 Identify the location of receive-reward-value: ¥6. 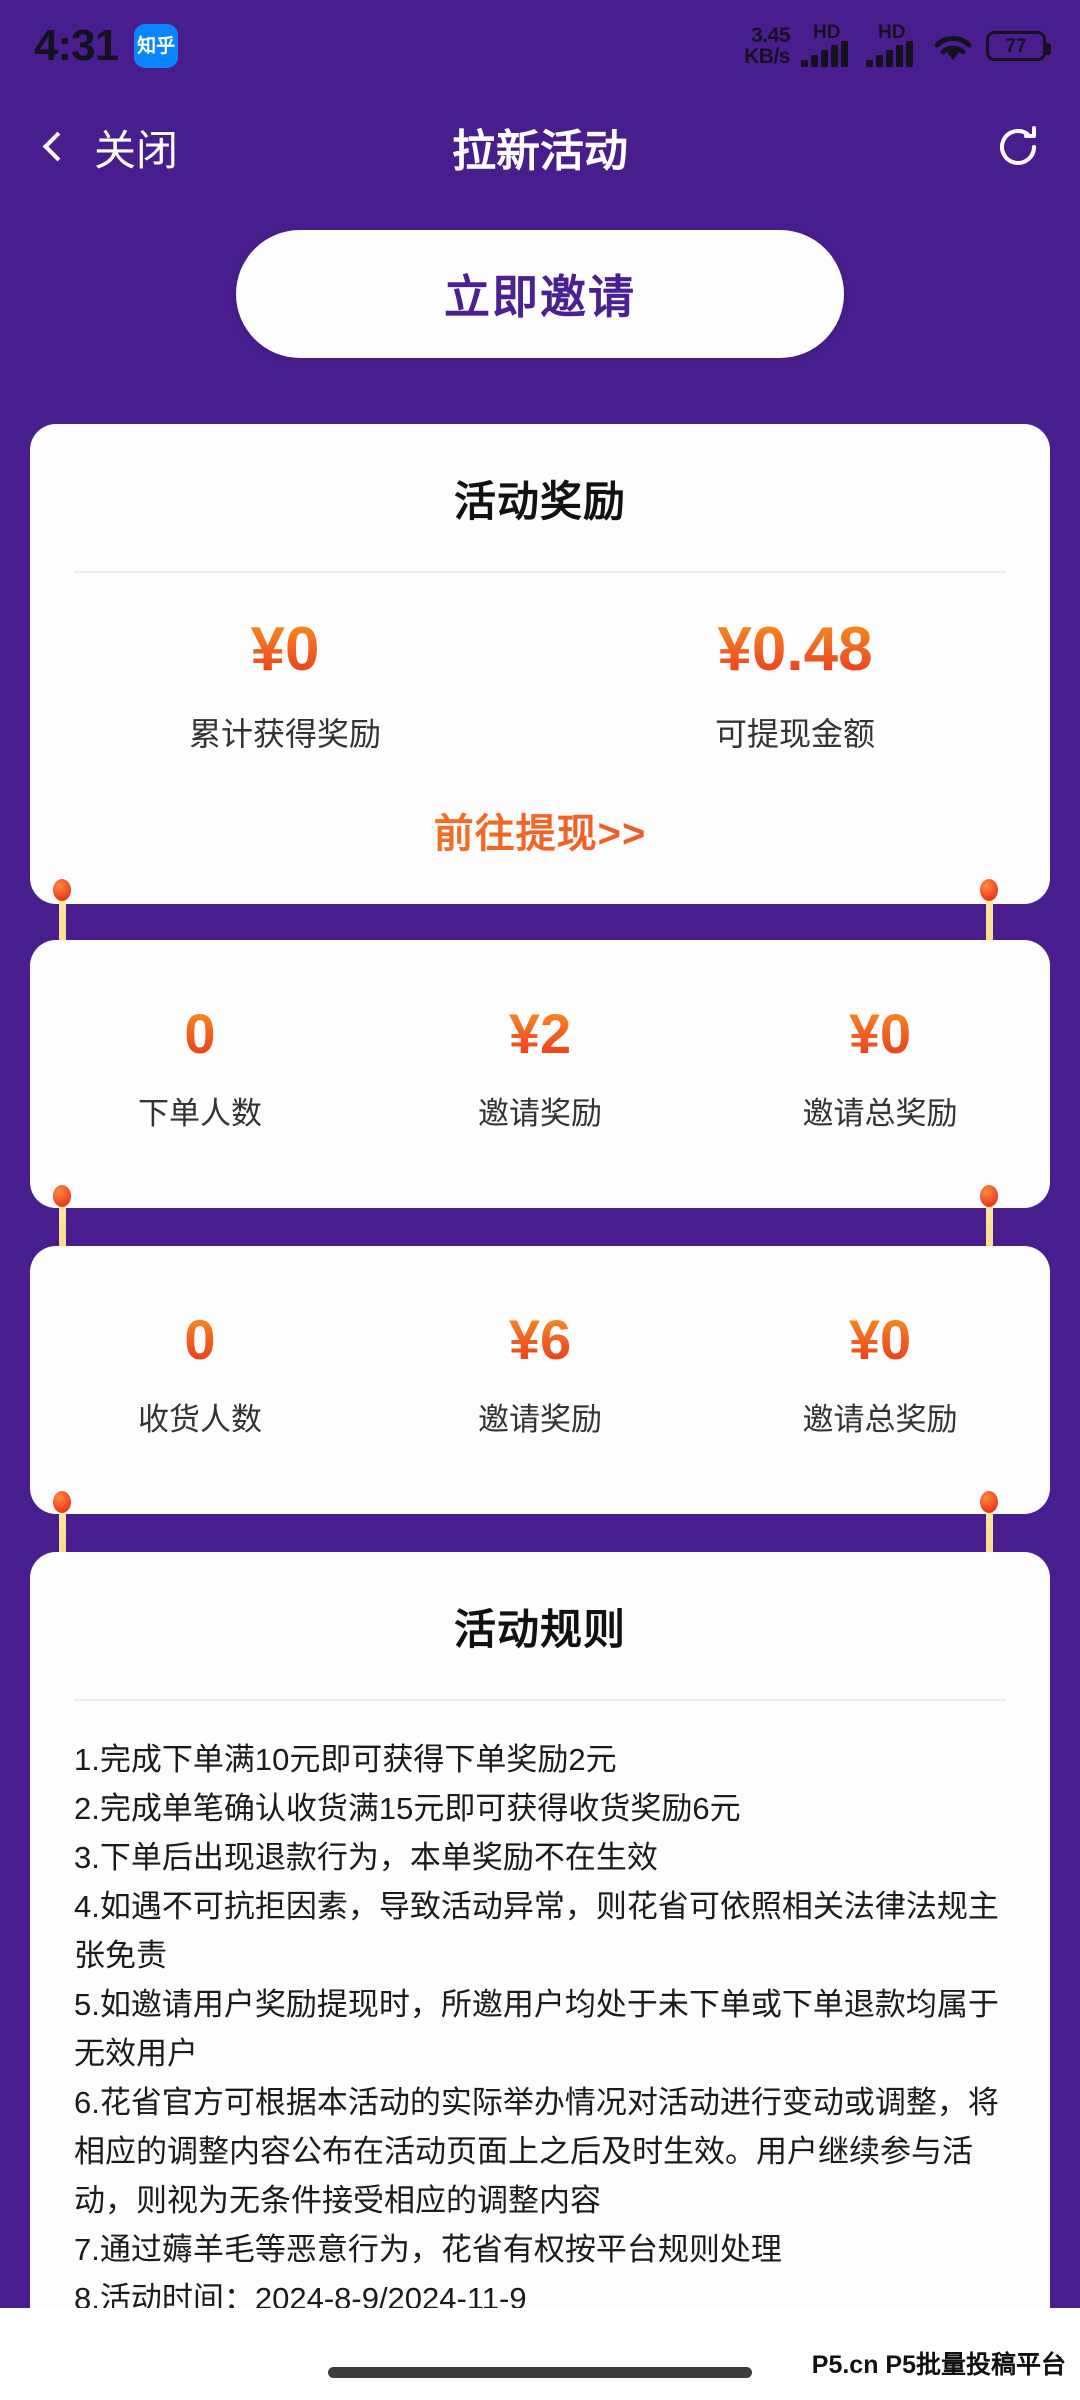
(540, 1340).